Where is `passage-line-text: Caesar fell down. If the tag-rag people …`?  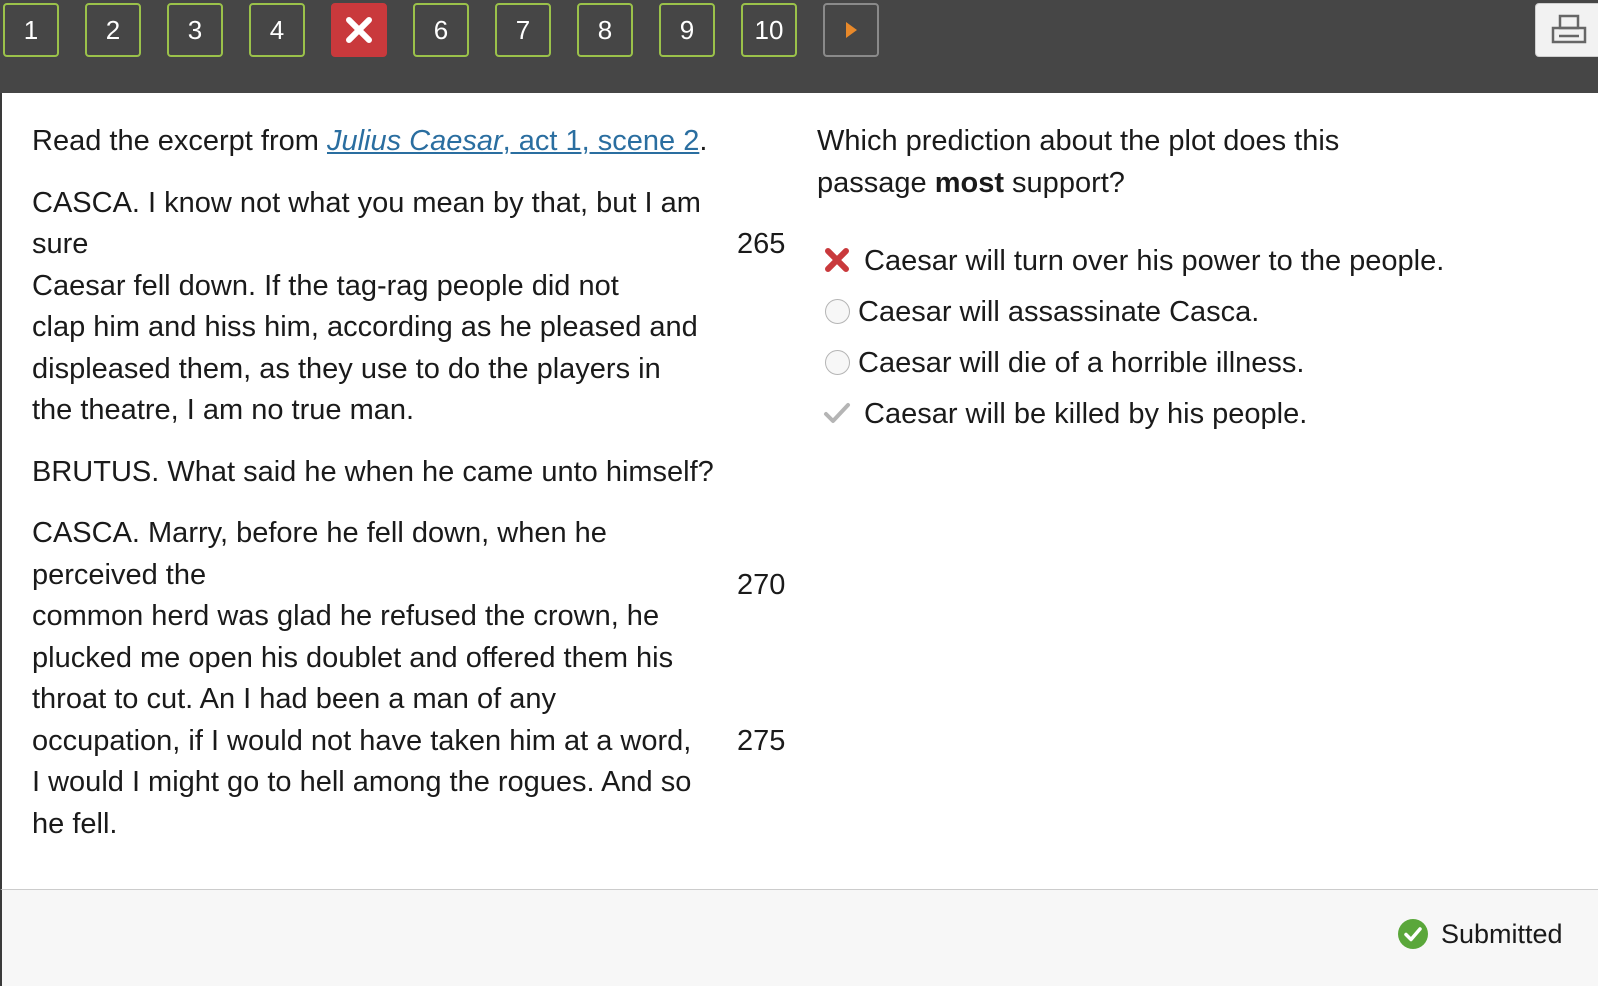
passage-line-text: Caesar fell down. If the tag-rag people … is located at coordinates (325, 285).